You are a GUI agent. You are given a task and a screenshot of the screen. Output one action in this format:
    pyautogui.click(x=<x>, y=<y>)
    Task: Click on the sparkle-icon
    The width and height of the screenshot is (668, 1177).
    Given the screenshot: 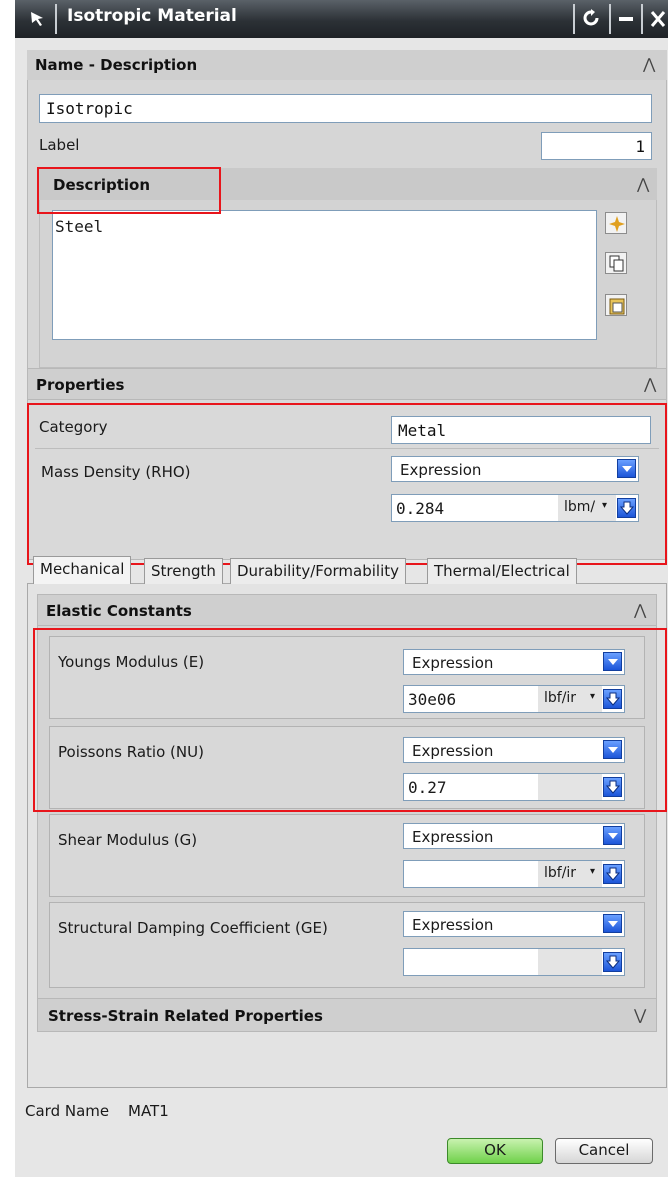 What is the action you would take?
    pyautogui.click(x=617, y=224)
    